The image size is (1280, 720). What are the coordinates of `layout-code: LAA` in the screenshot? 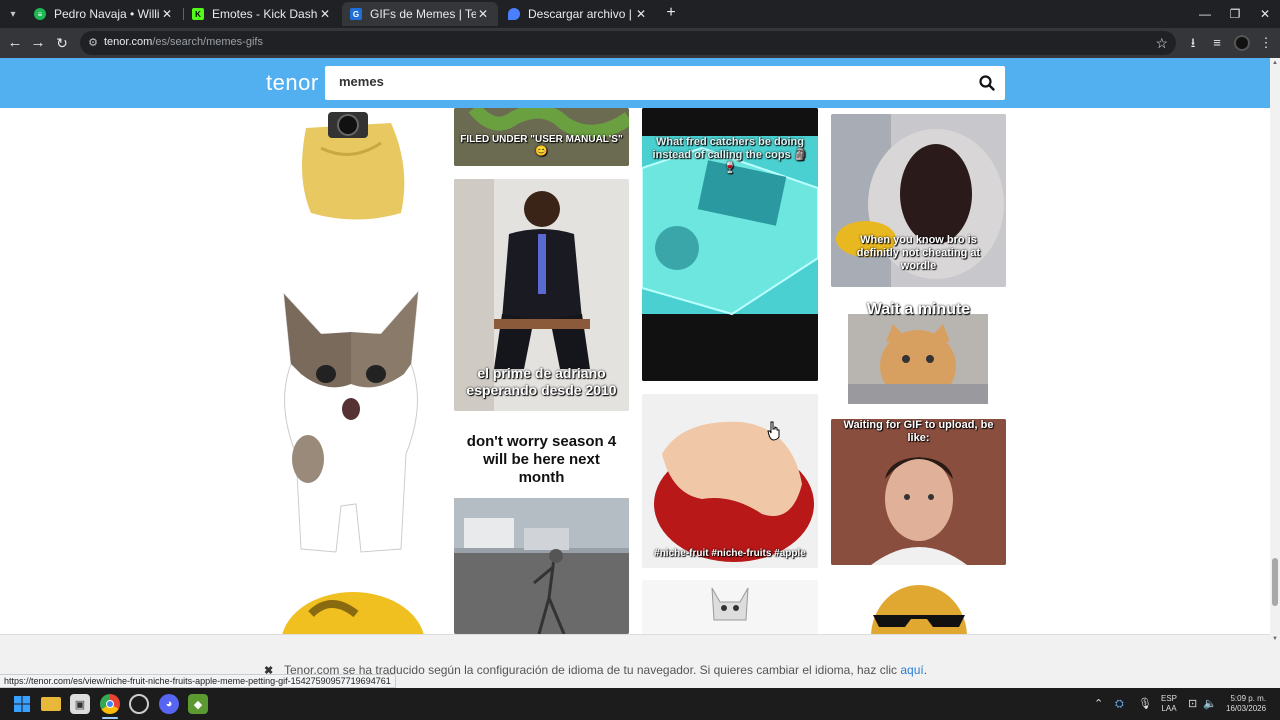 It's located at (1169, 708).